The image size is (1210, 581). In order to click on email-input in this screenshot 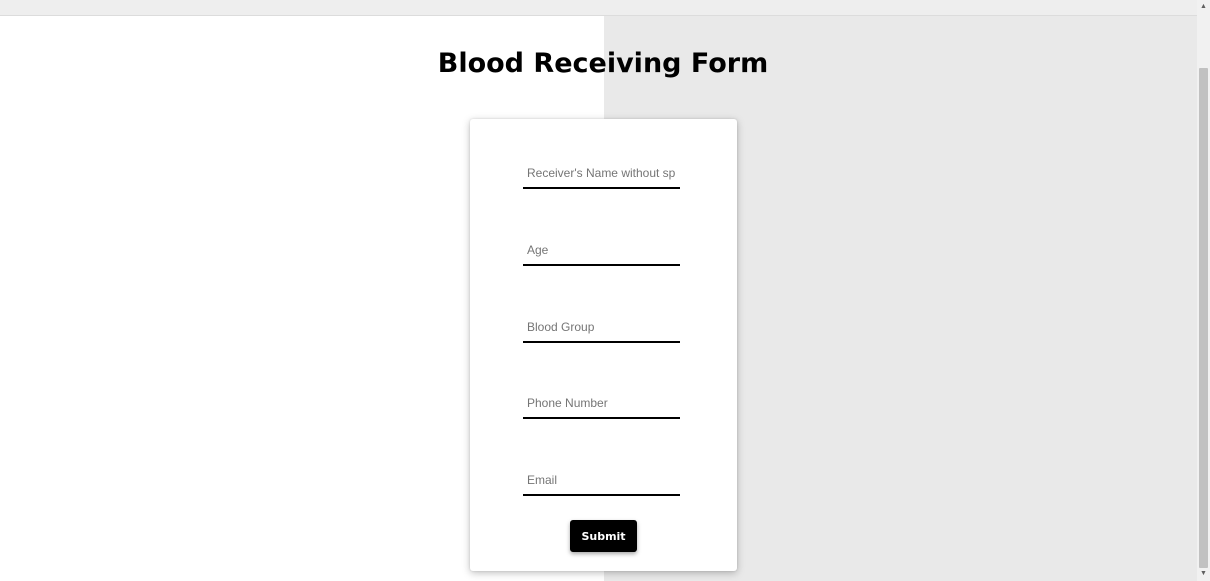, I will do `click(601, 481)`.